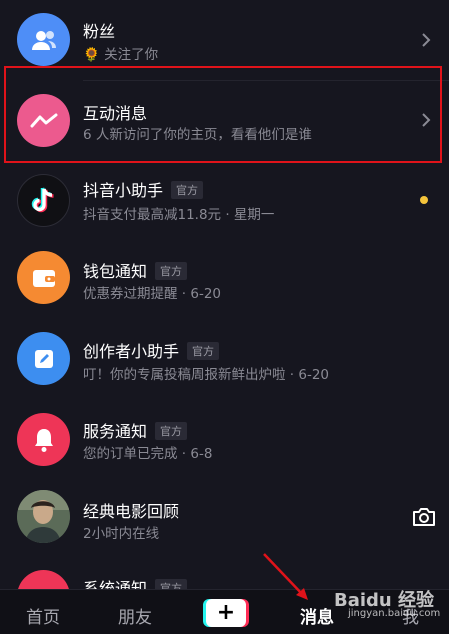 This screenshot has width=449, height=634. What do you see at coordinates (115, 431) in the screenshot?
I see `service-name: 服务通知` at bounding box center [115, 431].